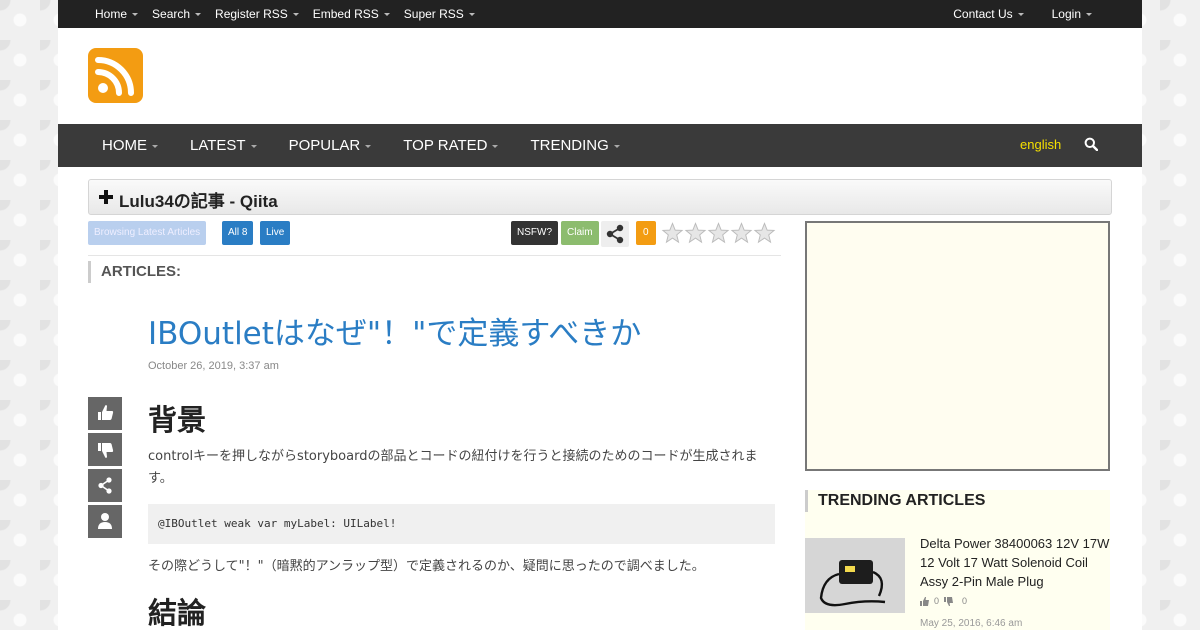 The height and width of the screenshot is (630, 1200). I want to click on top-nav-embed-rss: Embed RSS, so click(351, 14).